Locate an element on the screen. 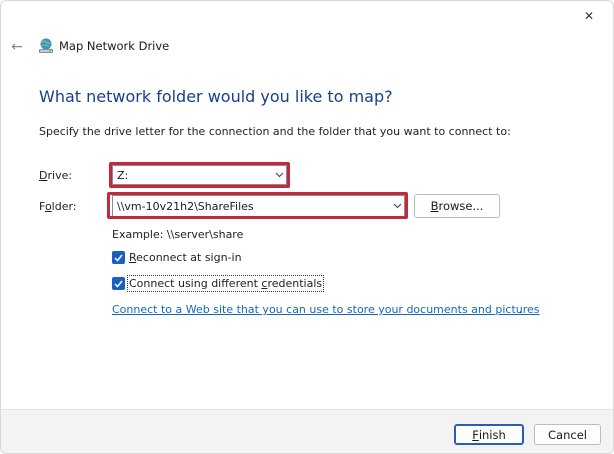  folder-path-value: \\vm-10v21h2\ShareFiles is located at coordinates (185, 206).